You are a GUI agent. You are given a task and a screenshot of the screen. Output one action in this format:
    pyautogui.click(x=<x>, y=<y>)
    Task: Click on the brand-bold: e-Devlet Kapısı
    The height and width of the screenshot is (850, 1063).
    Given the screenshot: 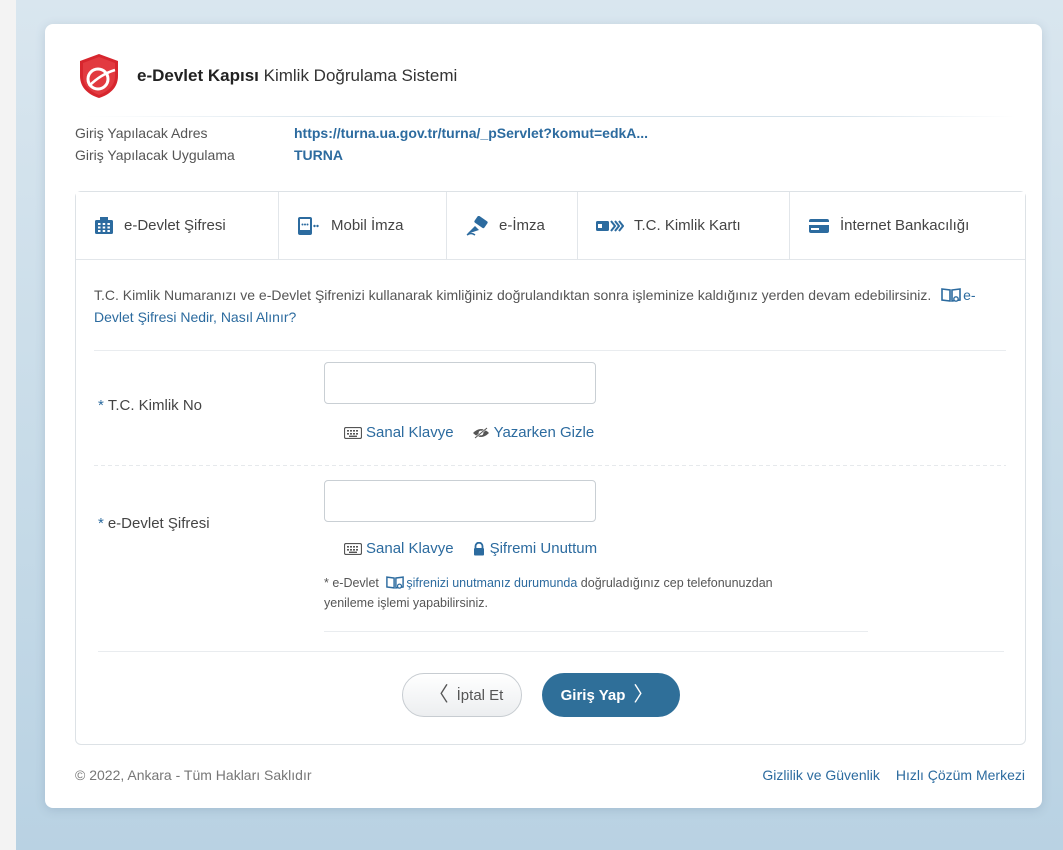 What is the action you would take?
    pyautogui.click(x=198, y=75)
    